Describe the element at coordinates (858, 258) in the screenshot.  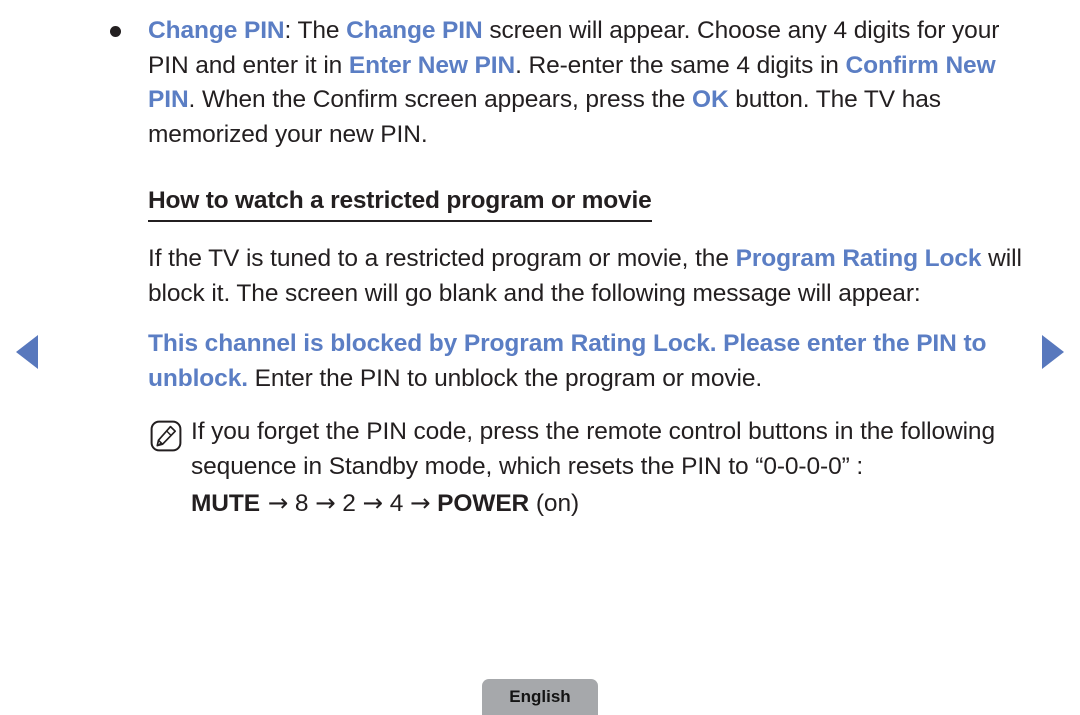
I see `term-program-rating-lock: Program Rating Lock` at that location.